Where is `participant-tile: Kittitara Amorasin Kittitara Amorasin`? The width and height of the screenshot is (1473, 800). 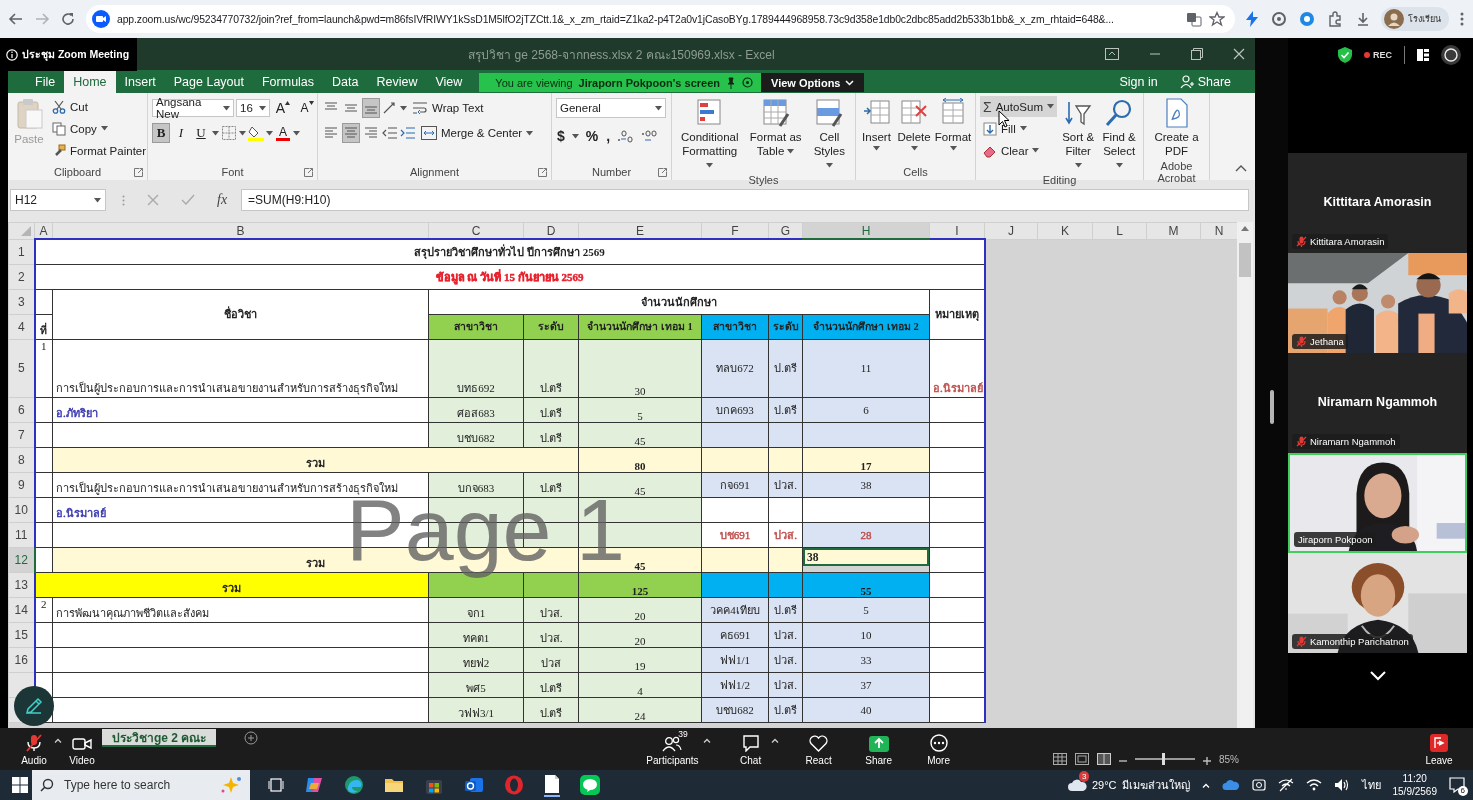
participant-tile: Kittitara Amorasin Kittitara Amorasin is located at coordinates (1377, 203).